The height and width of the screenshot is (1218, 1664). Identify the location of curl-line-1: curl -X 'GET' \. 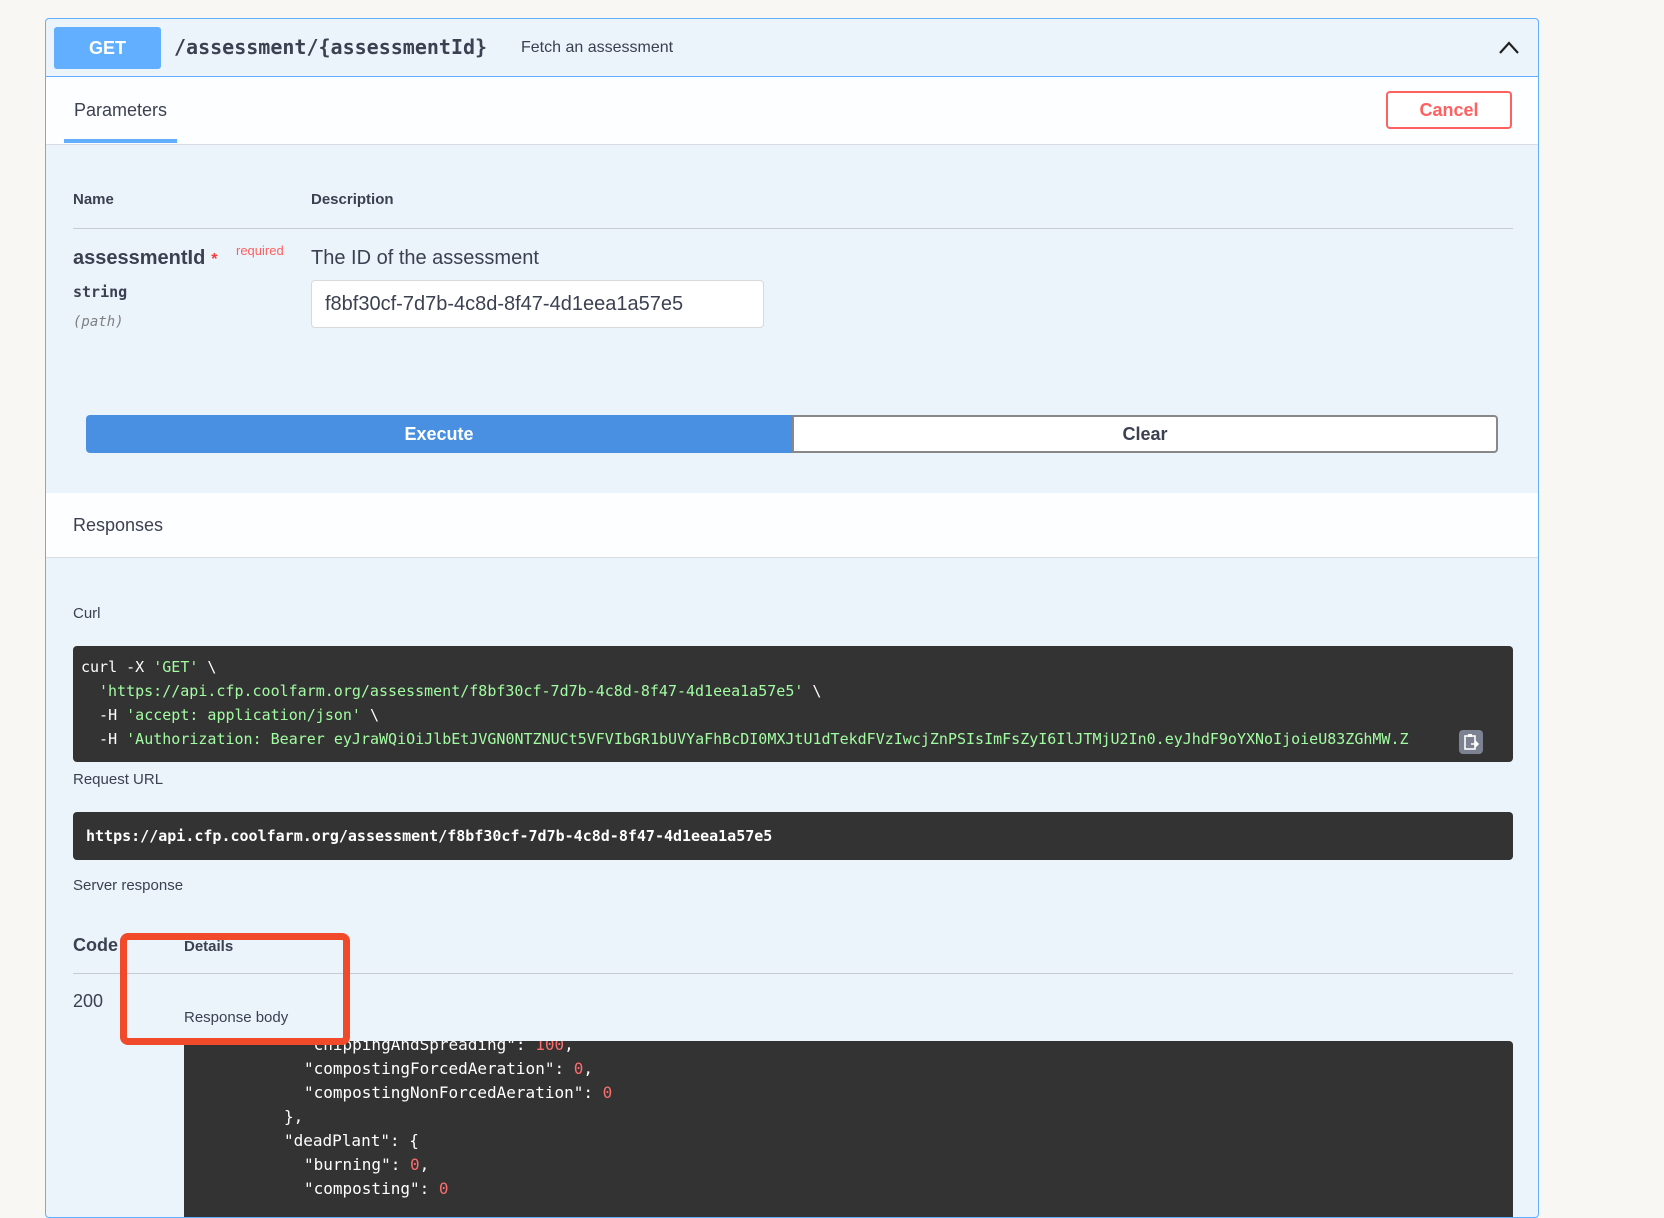
(148, 667).